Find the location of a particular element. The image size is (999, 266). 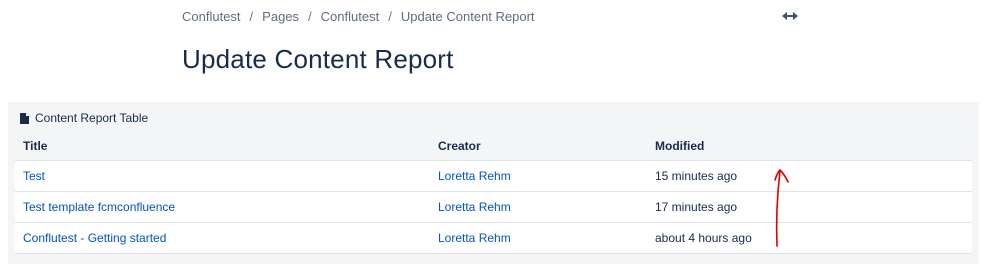

breadcrumb-item-space: Conflutest is located at coordinates (211, 16).